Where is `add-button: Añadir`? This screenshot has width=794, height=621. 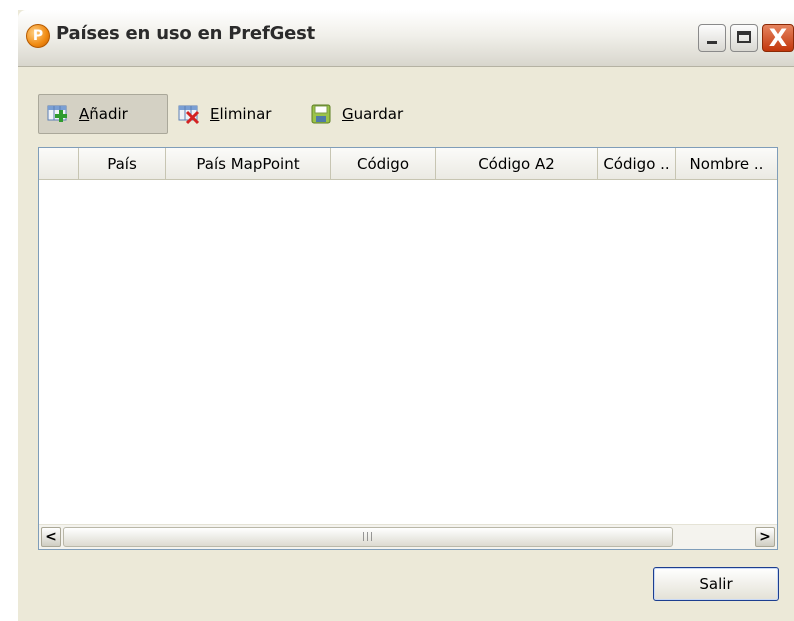
add-button: Añadir is located at coordinates (103, 114).